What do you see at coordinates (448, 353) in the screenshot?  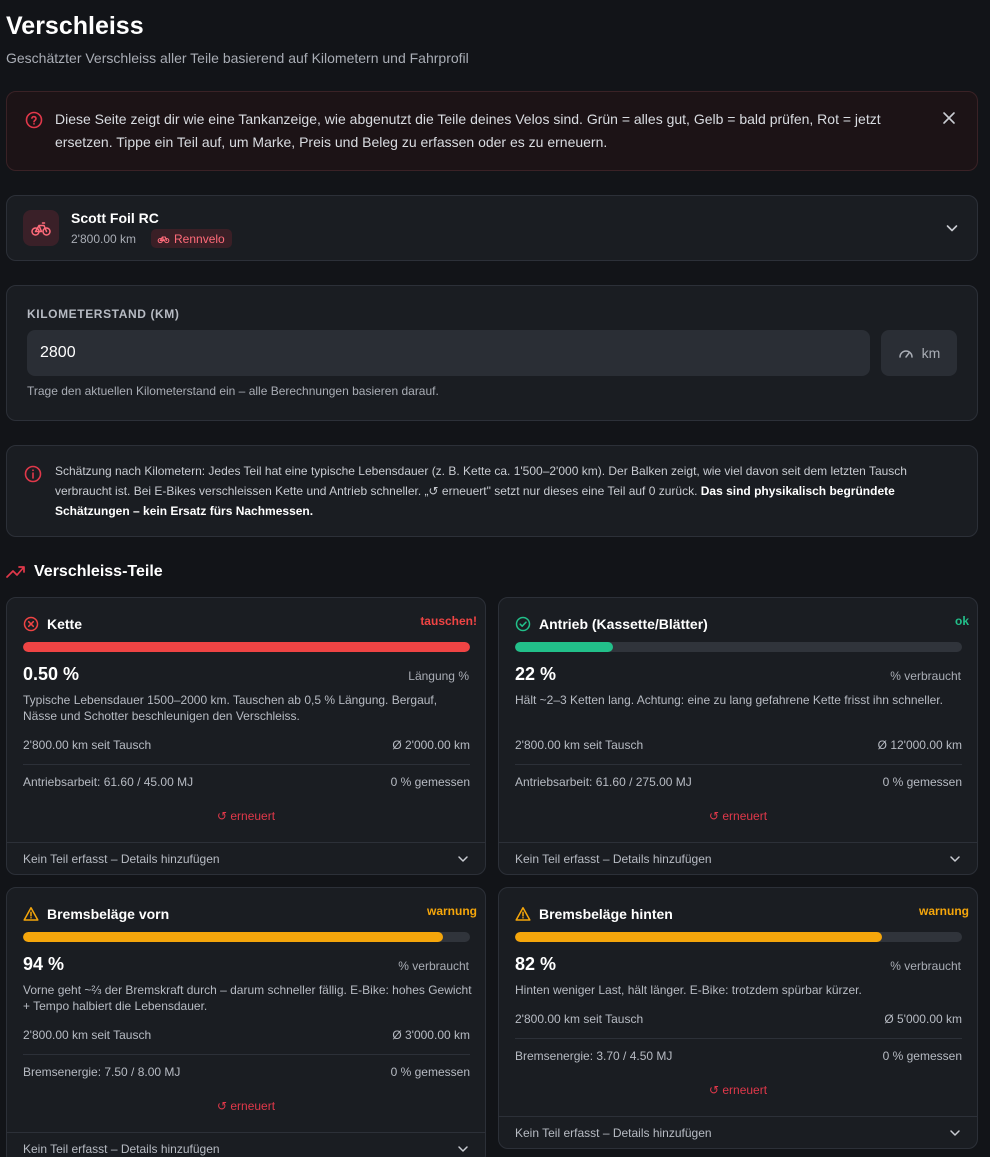 I see `odometer-input` at bounding box center [448, 353].